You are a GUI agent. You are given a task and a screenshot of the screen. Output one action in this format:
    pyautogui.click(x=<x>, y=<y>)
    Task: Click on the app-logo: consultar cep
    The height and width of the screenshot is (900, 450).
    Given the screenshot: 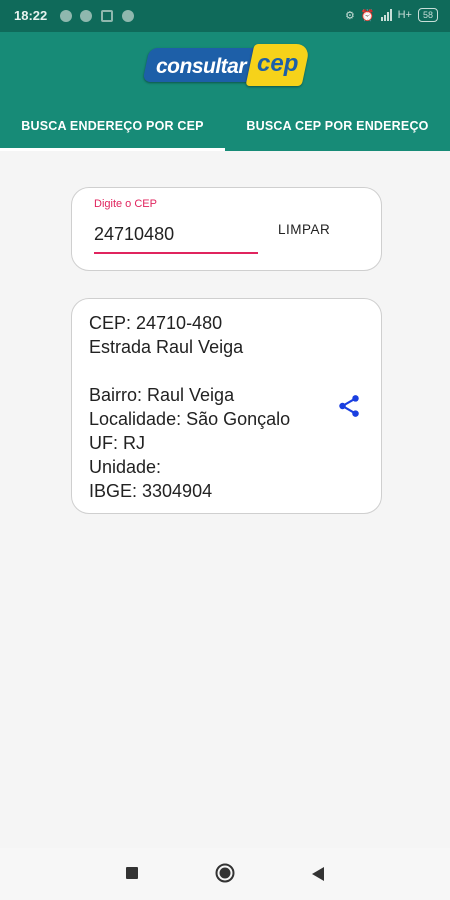 What is the action you would take?
    pyautogui.click(x=226, y=65)
    